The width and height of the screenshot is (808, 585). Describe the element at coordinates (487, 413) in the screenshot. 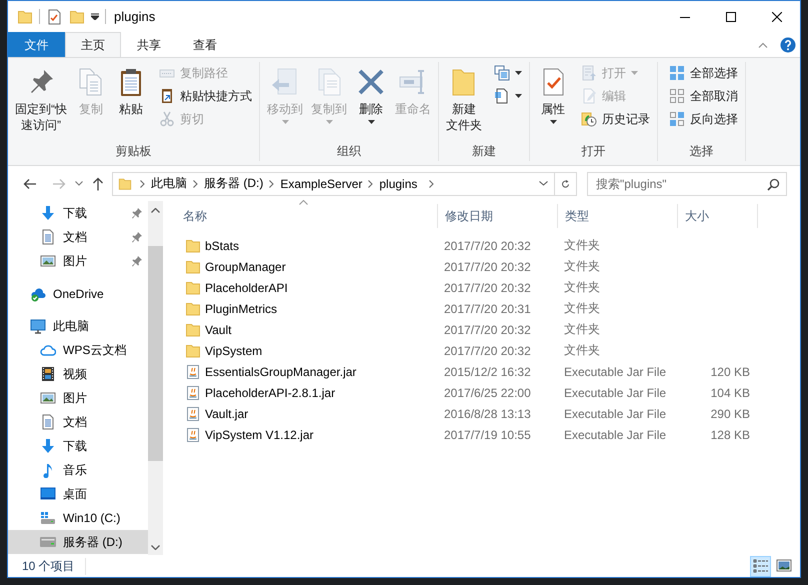

I see `modified-date: 2016/8/28 13:13` at that location.